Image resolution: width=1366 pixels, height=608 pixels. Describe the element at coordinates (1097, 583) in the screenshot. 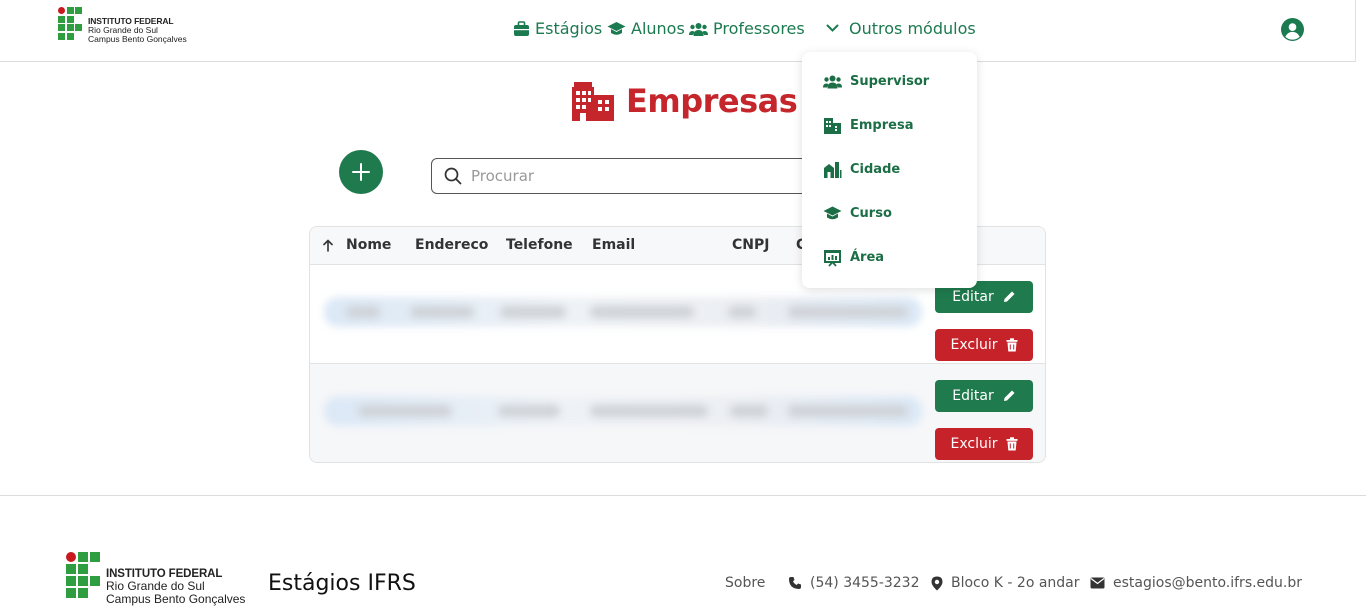

I see `envelope-icon` at that location.